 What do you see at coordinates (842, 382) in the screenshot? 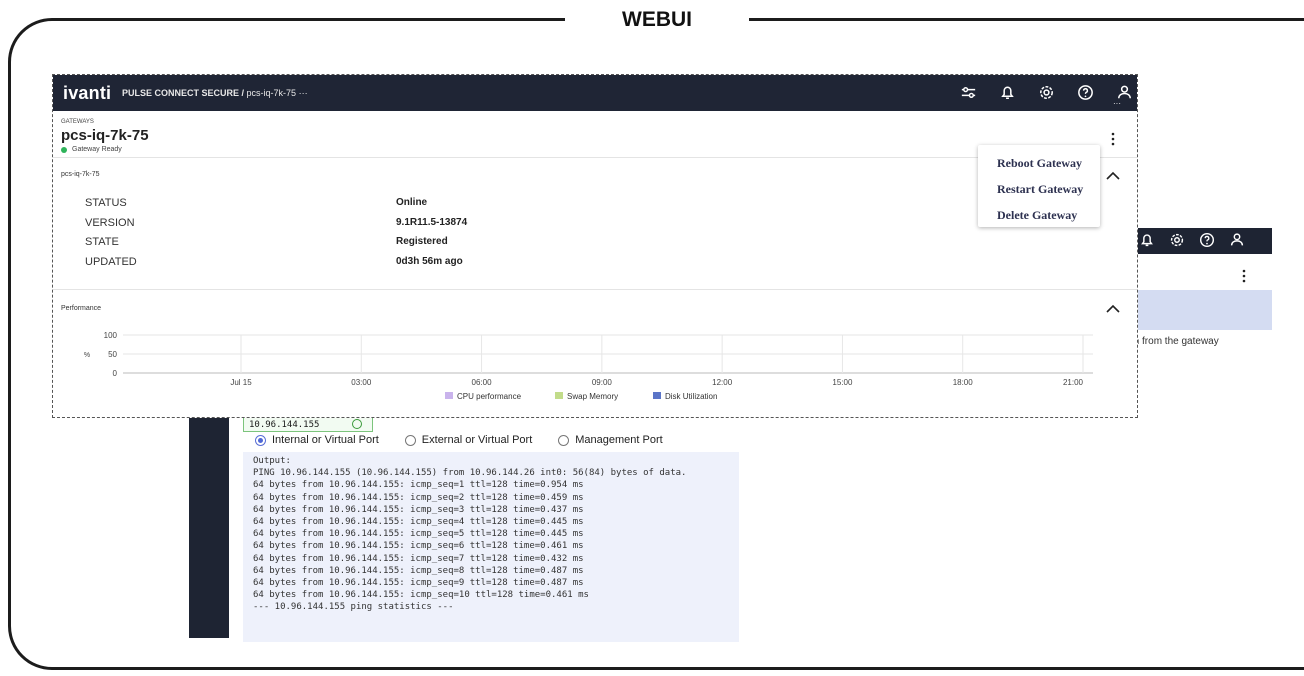
I see `x-tick-label: 15:00` at bounding box center [842, 382].